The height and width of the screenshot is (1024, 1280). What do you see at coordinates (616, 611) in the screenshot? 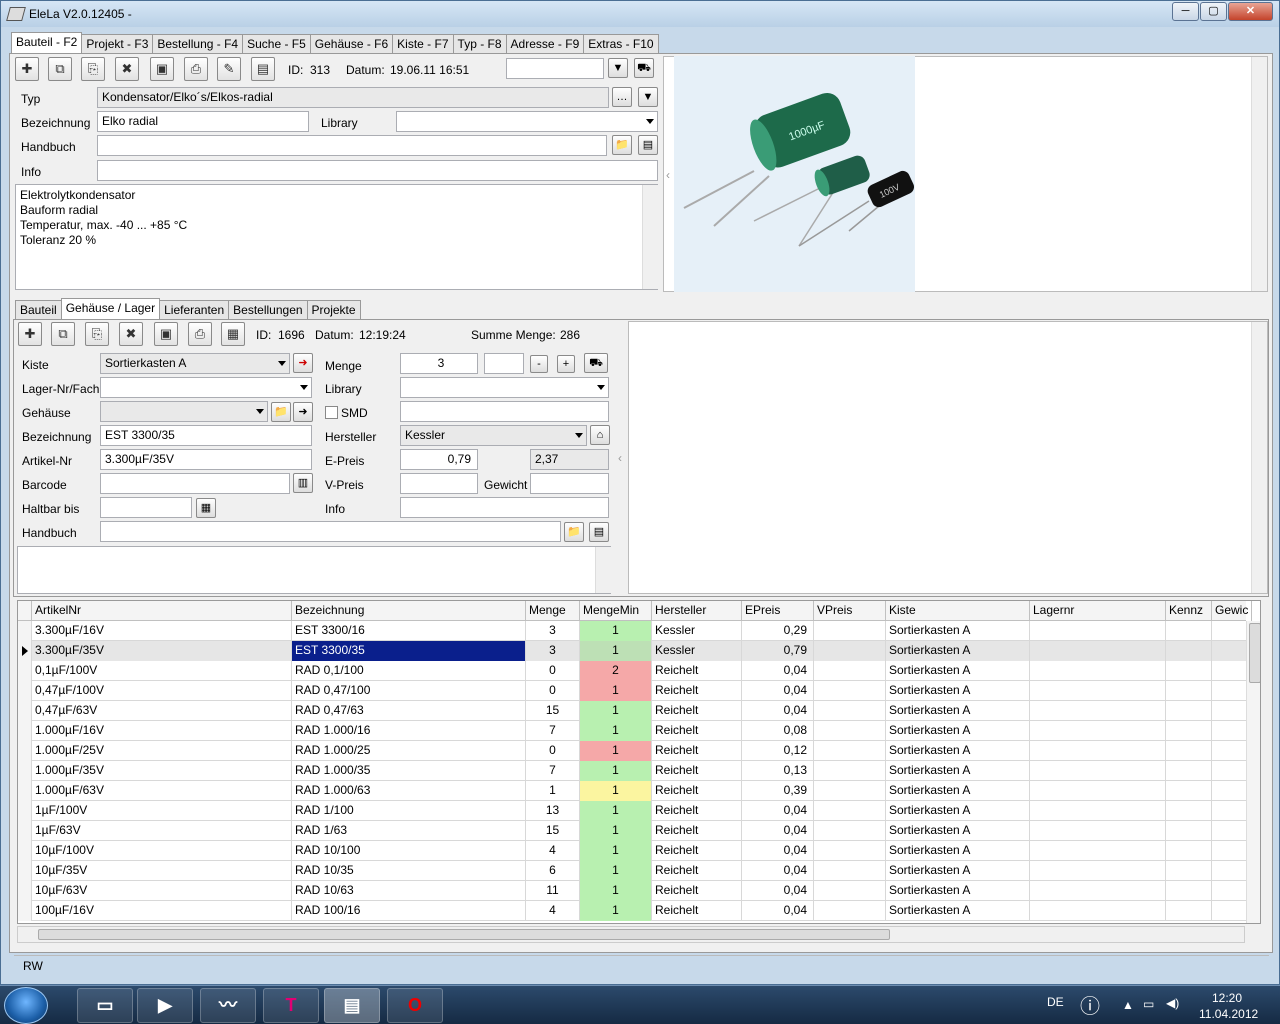
I see `col-mengemin: MengeMin` at bounding box center [616, 611].